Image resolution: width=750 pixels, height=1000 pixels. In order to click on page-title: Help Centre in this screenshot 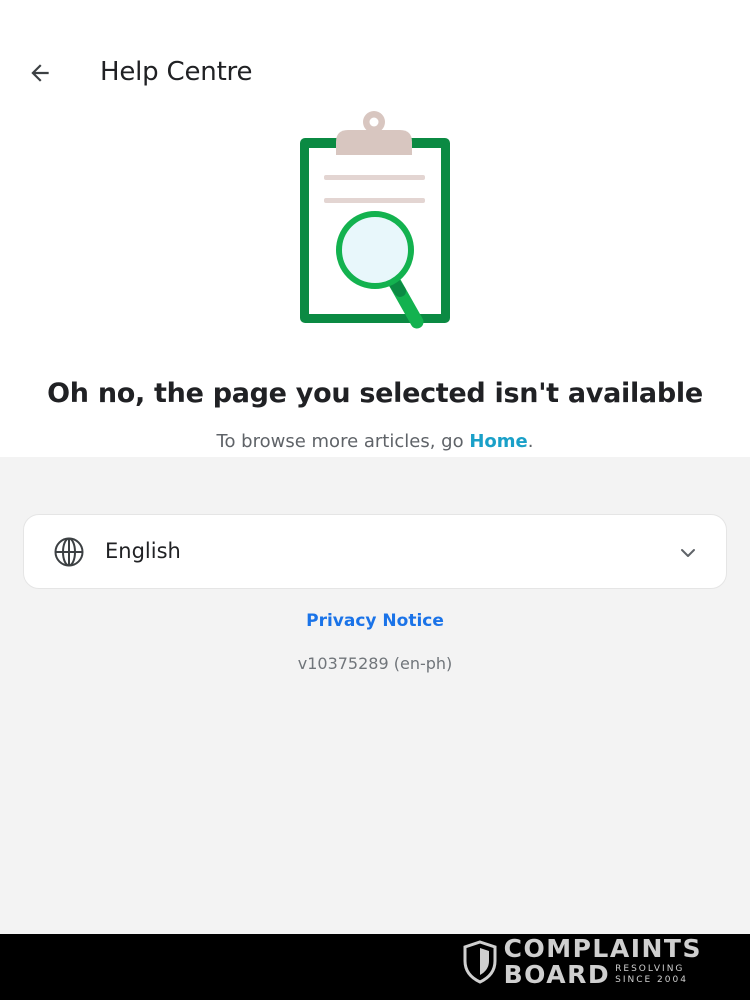, I will do `click(176, 72)`.